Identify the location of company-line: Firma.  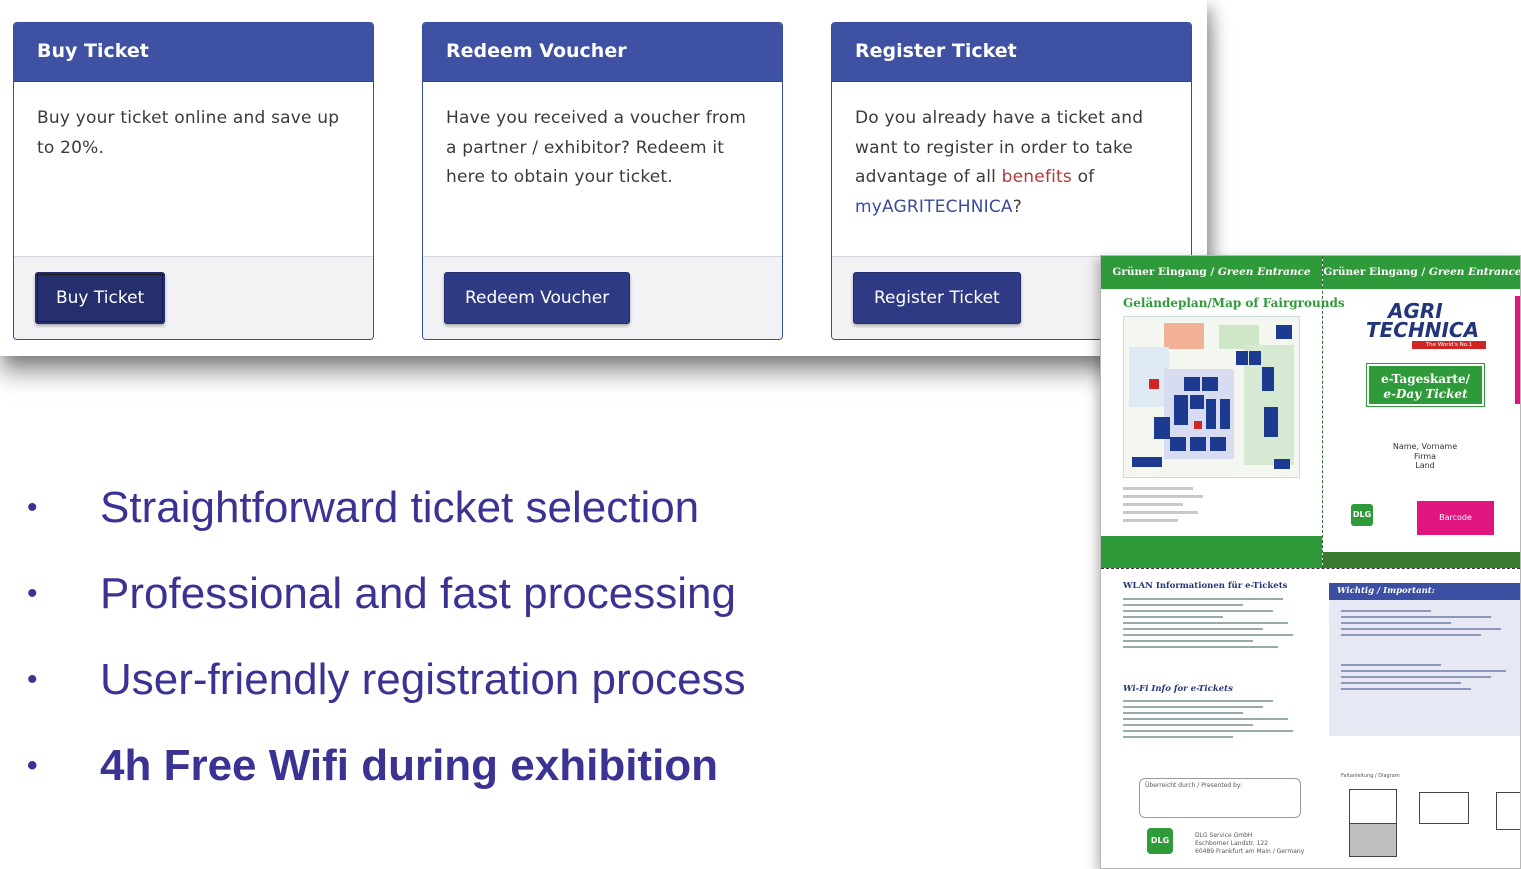
(1425, 456).